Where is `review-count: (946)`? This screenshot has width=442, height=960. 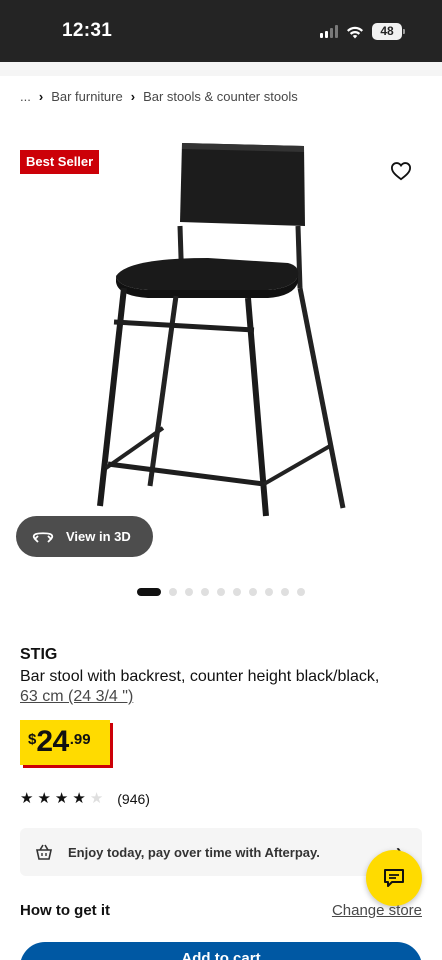
review-count: (946) is located at coordinates (133, 799).